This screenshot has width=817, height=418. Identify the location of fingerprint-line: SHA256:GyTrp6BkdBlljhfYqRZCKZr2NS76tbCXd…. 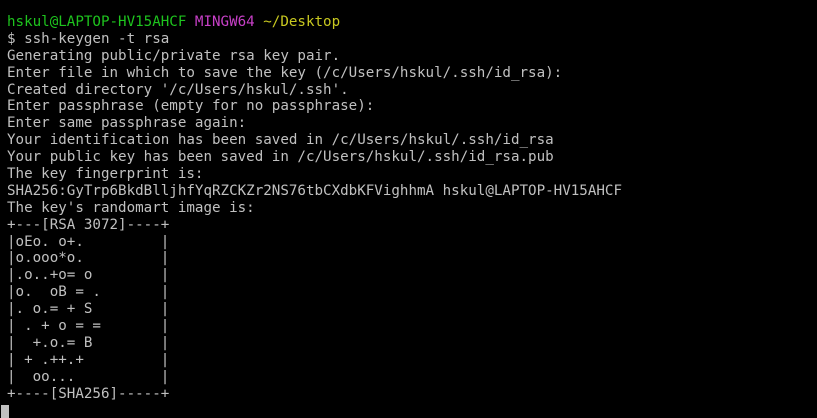
(314, 190).